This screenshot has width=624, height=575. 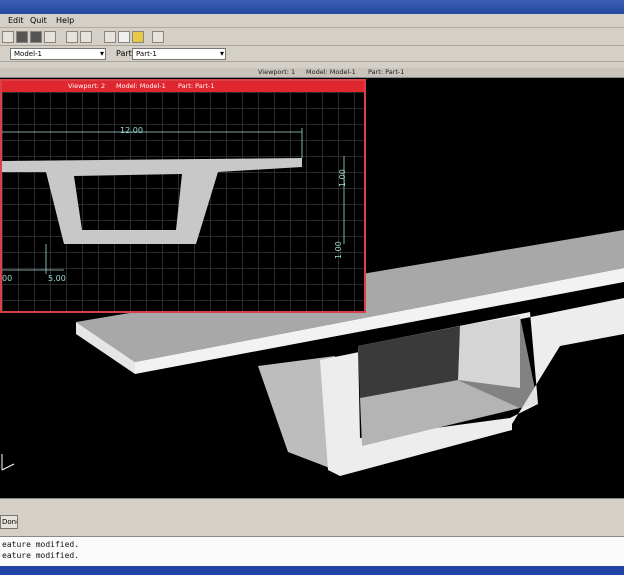 I want to click on message-area: eature modified. eature modified., so click(x=312, y=551).